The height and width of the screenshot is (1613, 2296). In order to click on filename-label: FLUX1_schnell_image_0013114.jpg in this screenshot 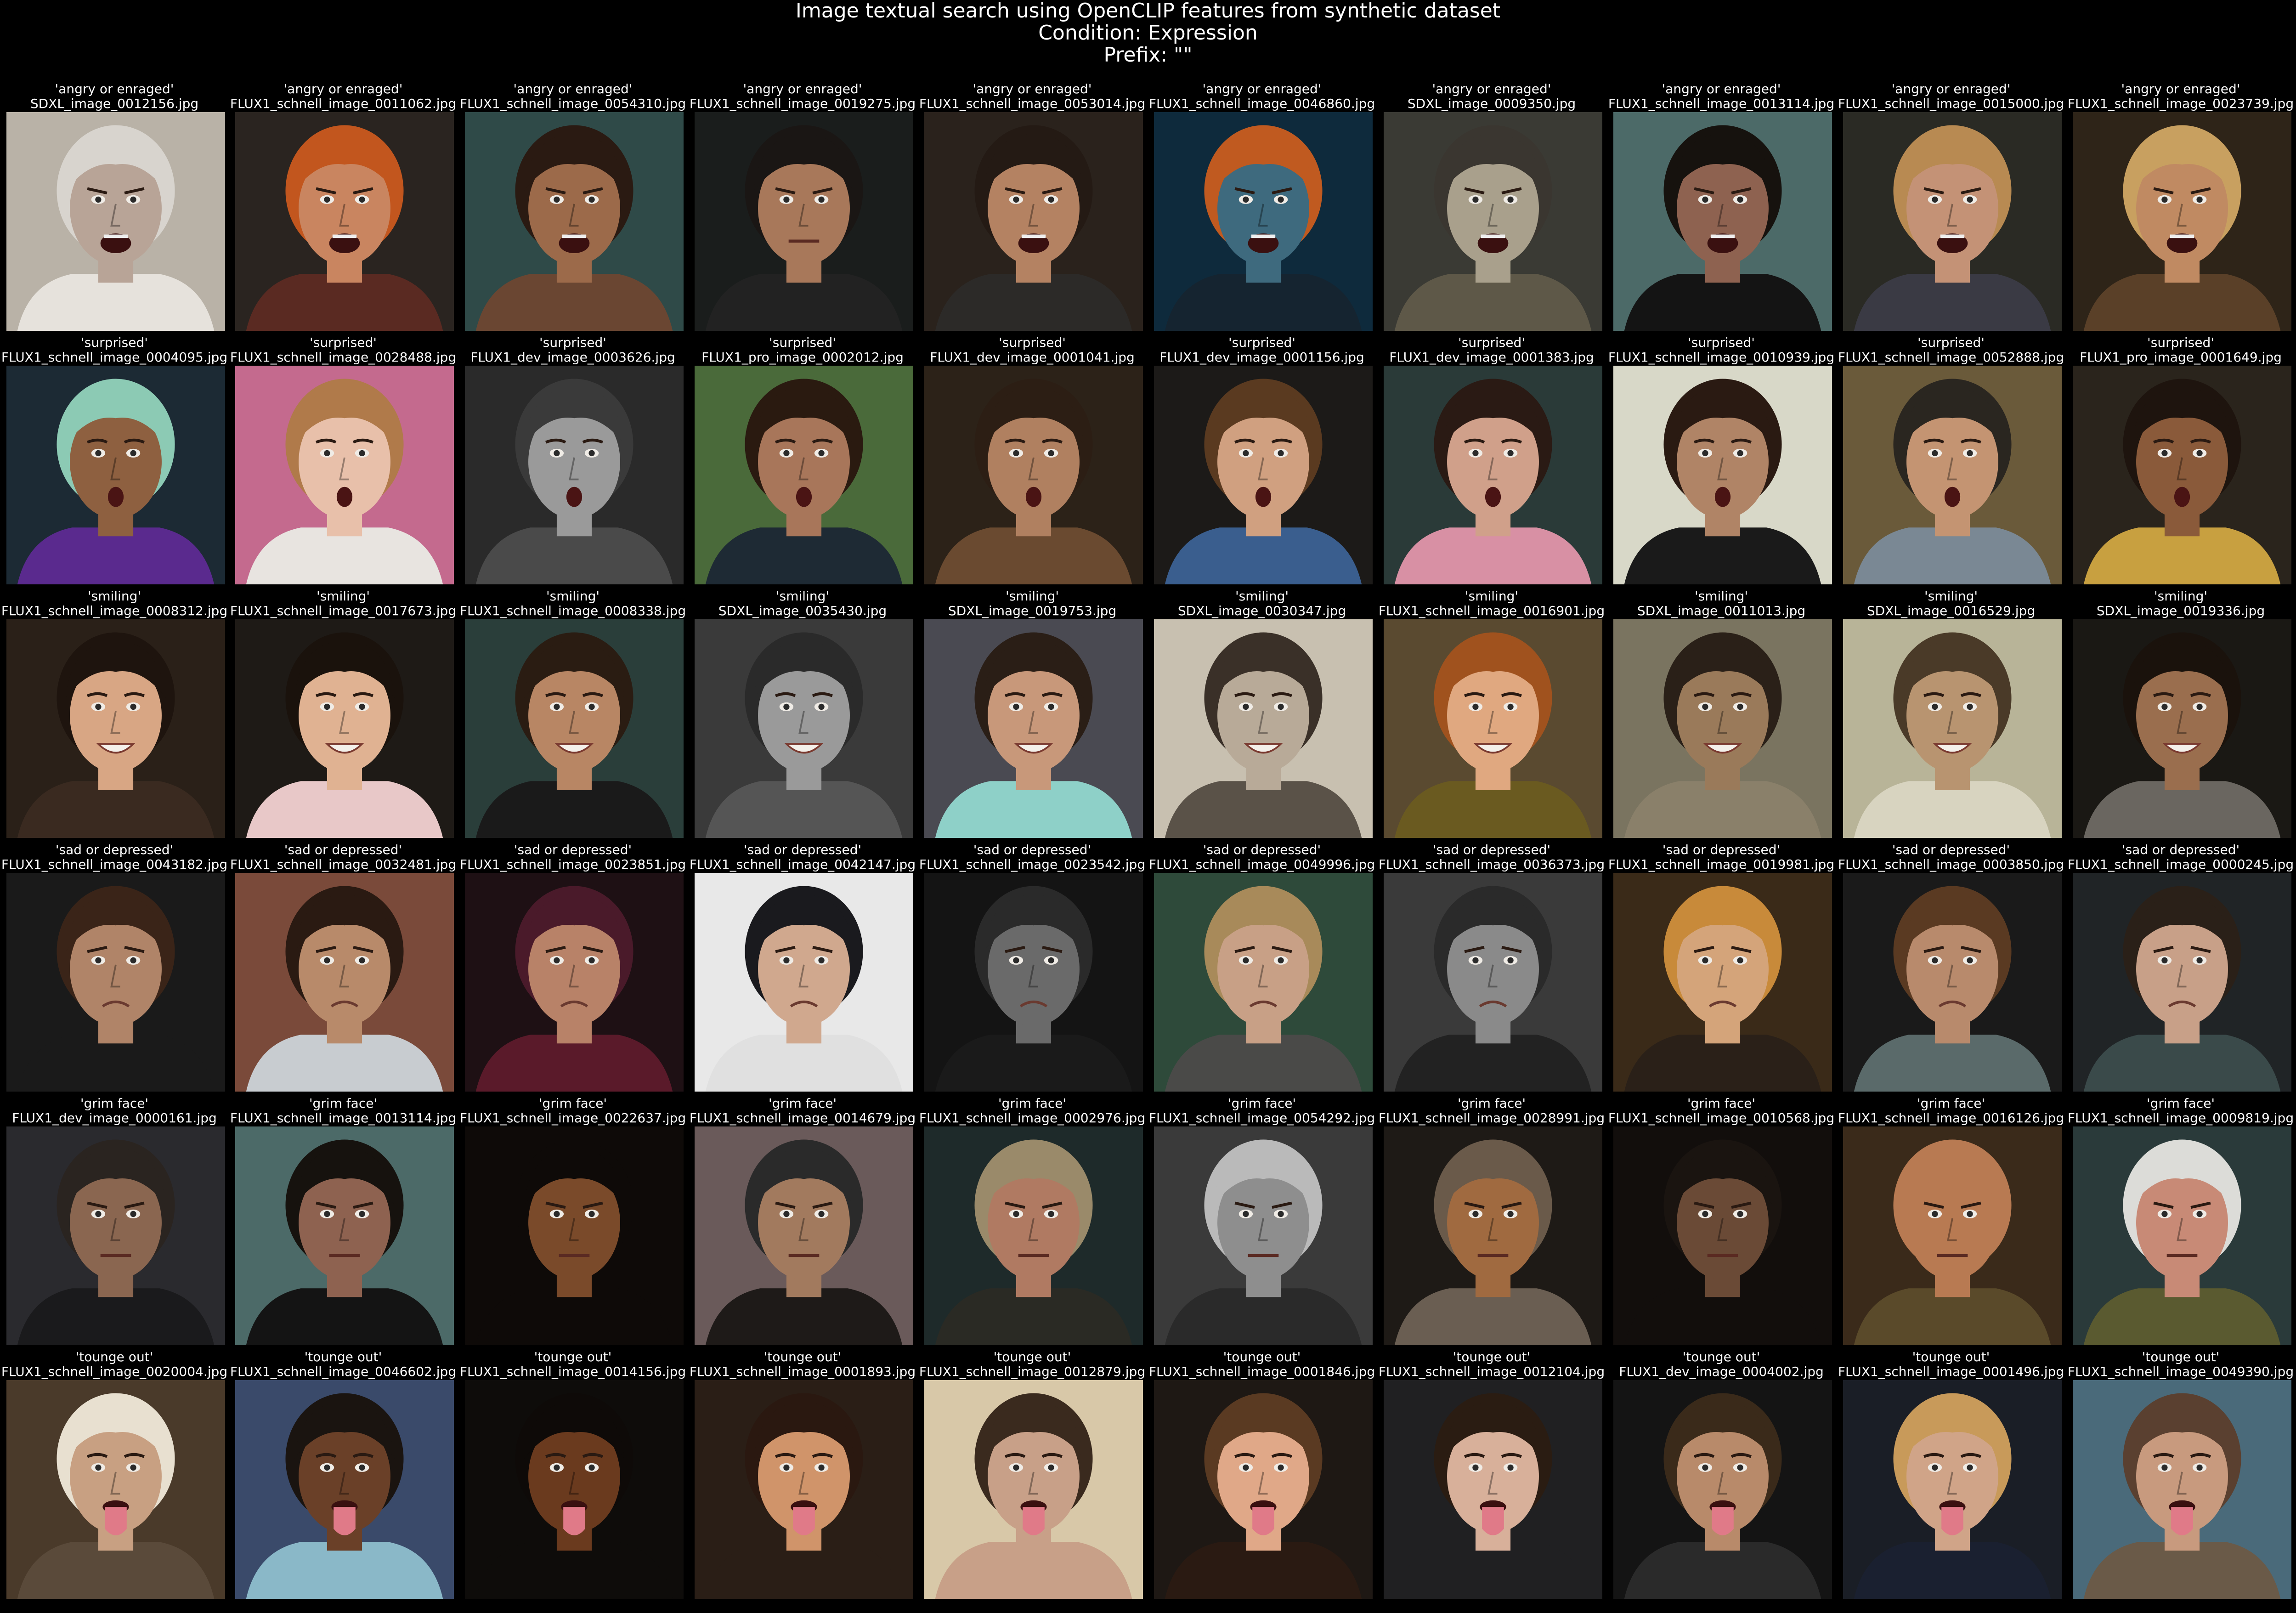, I will do `click(1721, 104)`.